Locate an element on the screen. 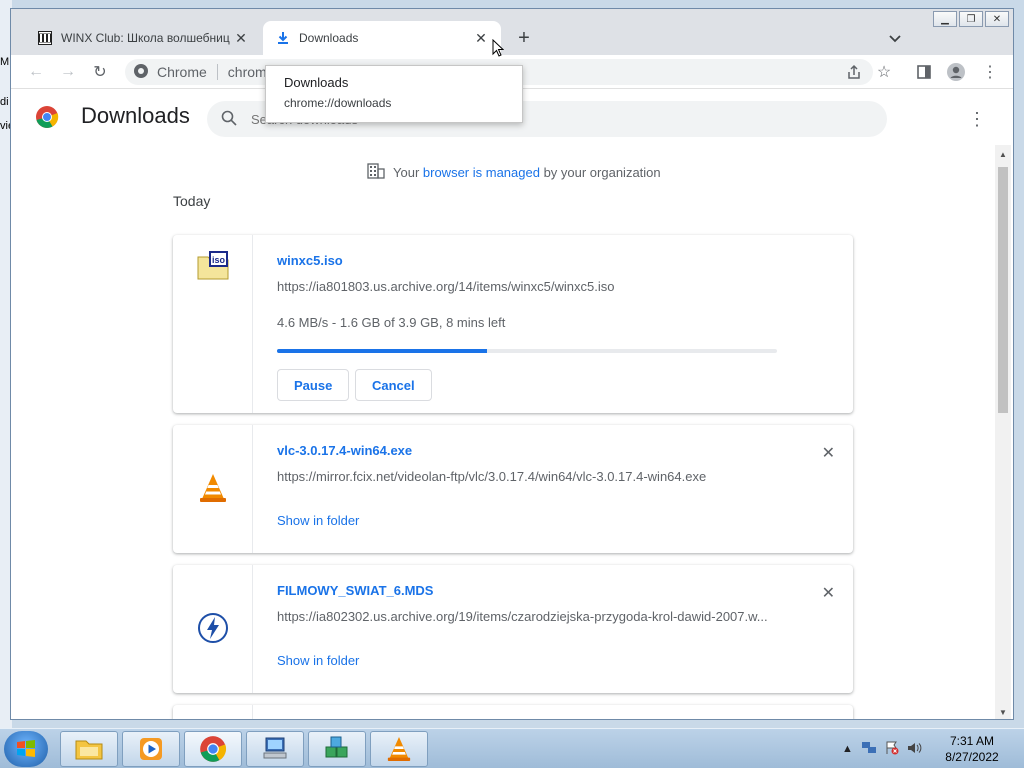 This screenshot has width=1024, height=768. system-tray: ▲ is located at coordinates (882, 748).